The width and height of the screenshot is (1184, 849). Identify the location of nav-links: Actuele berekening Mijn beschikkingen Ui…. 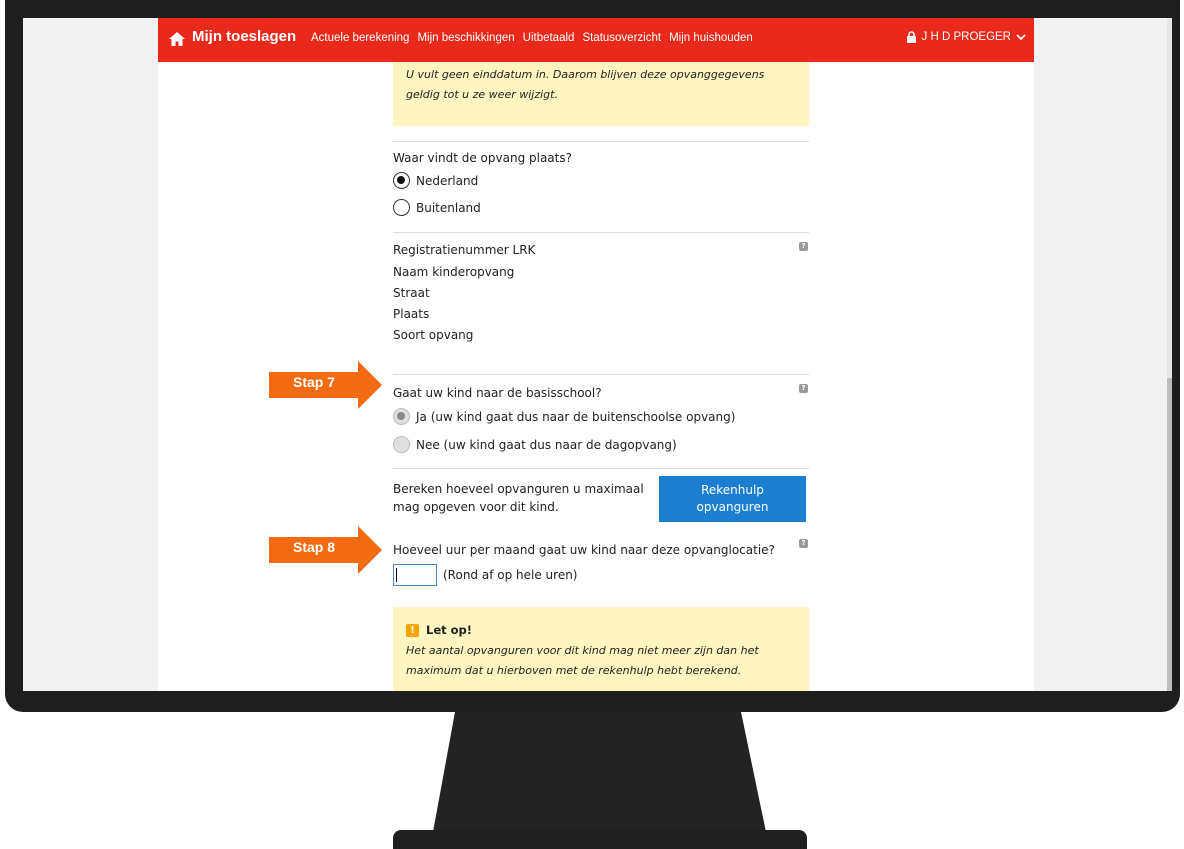
(532, 38).